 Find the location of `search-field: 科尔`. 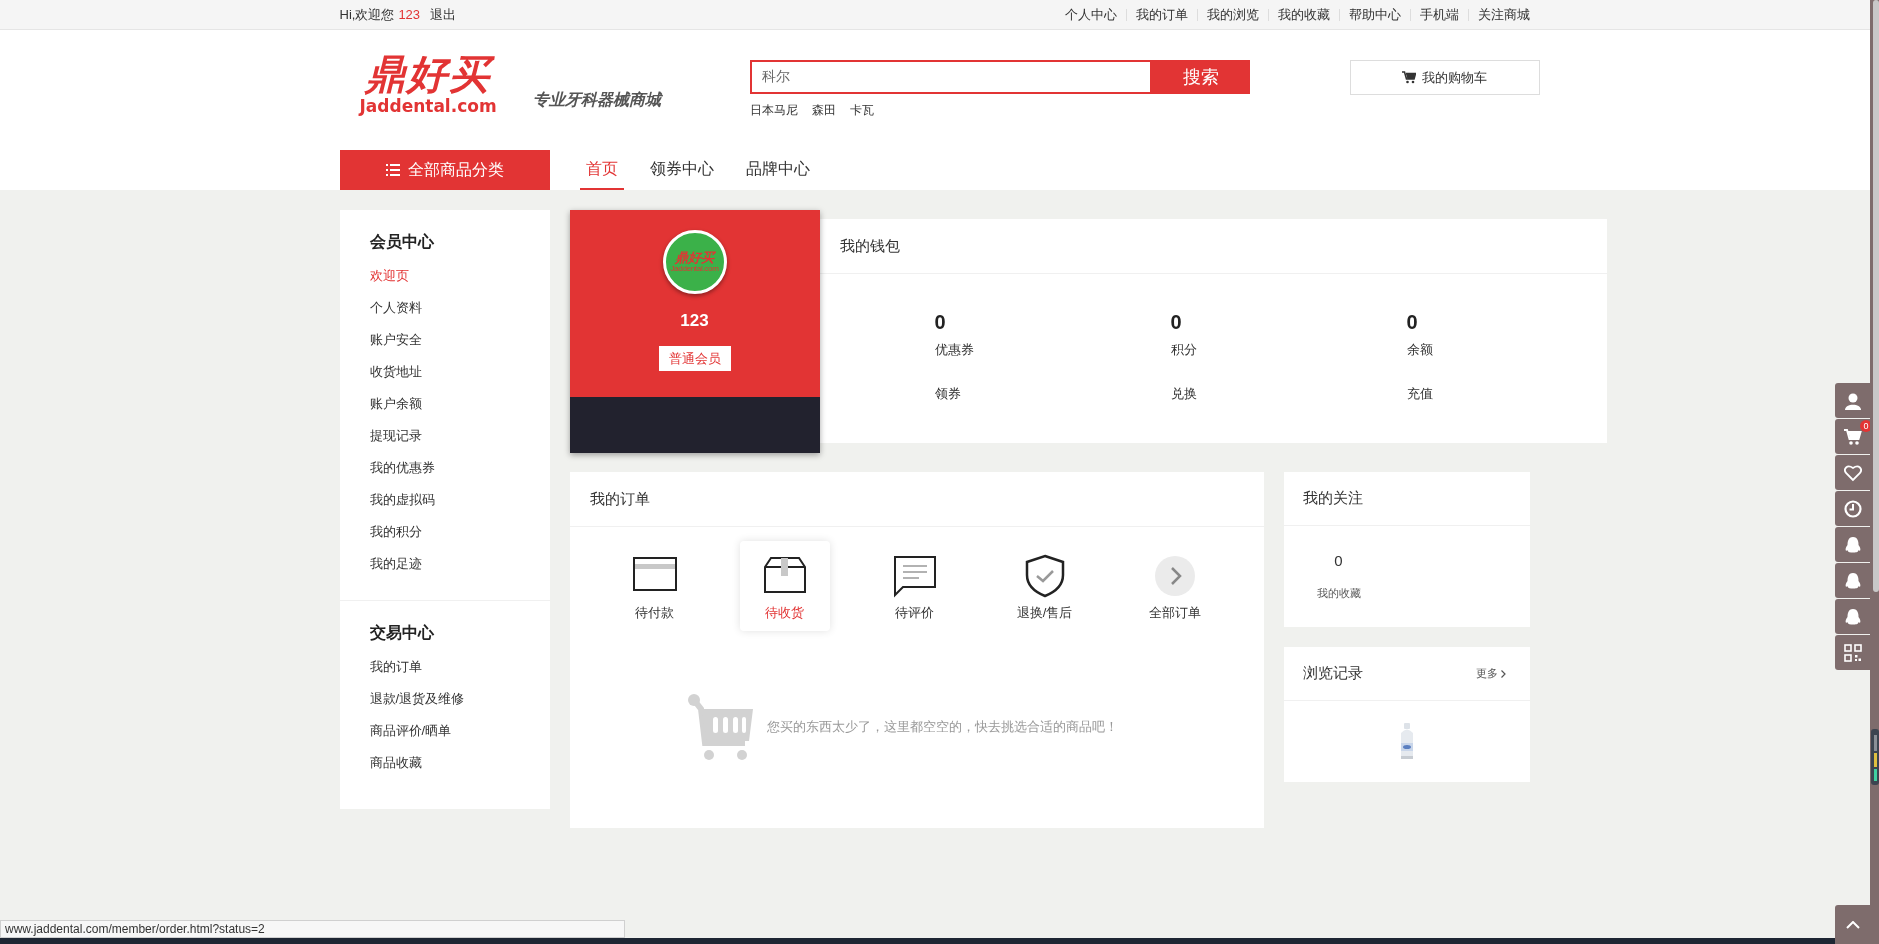

search-field: 科尔 is located at coordinates (950, 77).